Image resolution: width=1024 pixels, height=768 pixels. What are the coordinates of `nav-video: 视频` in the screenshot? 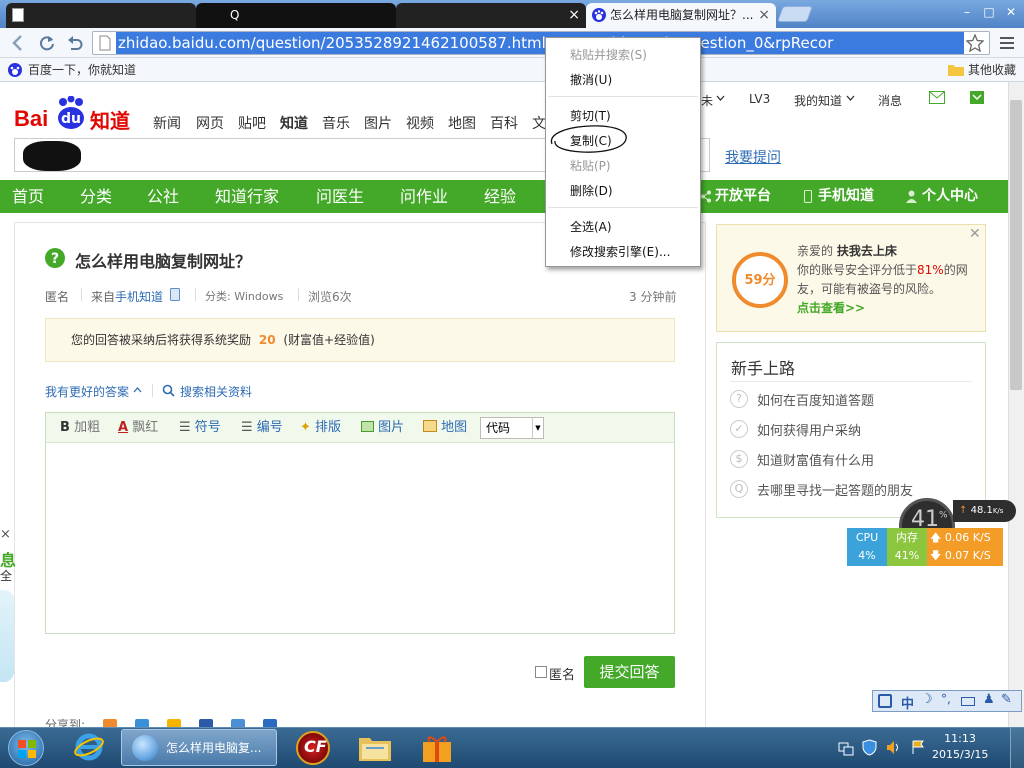 It's located at (420, 123).